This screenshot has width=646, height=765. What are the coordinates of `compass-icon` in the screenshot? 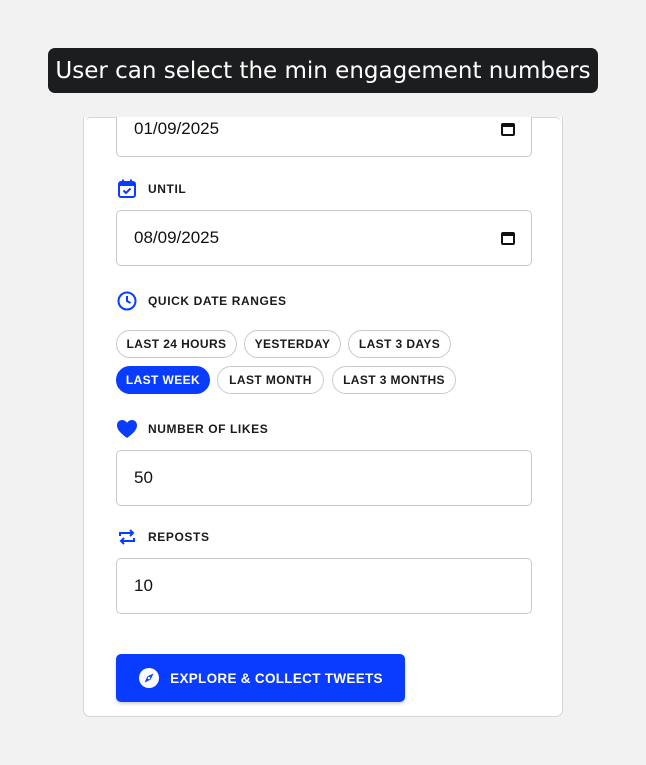 It's located at (149, 678).